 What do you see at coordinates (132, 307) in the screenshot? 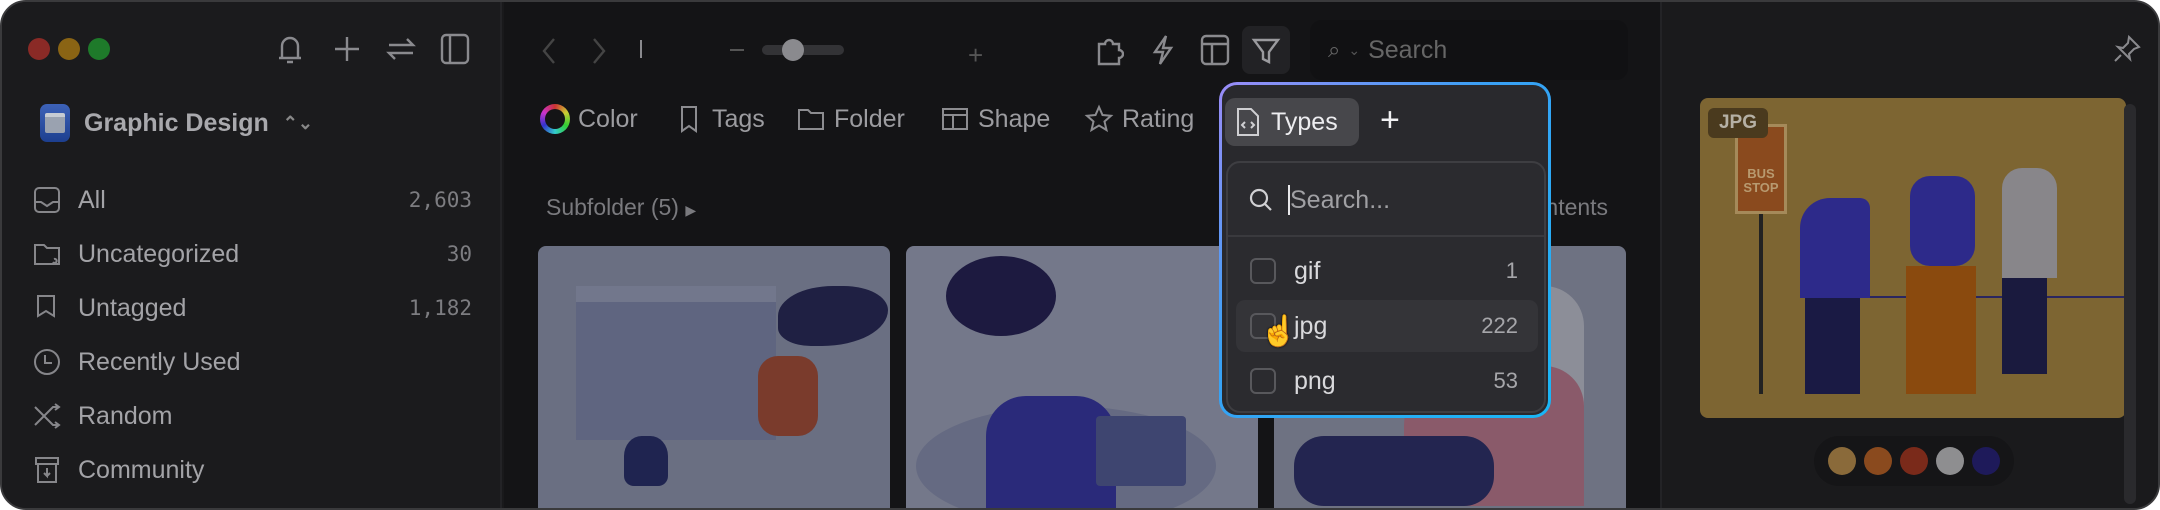
I see `label: Untagged` at bounding box center [132, 307].